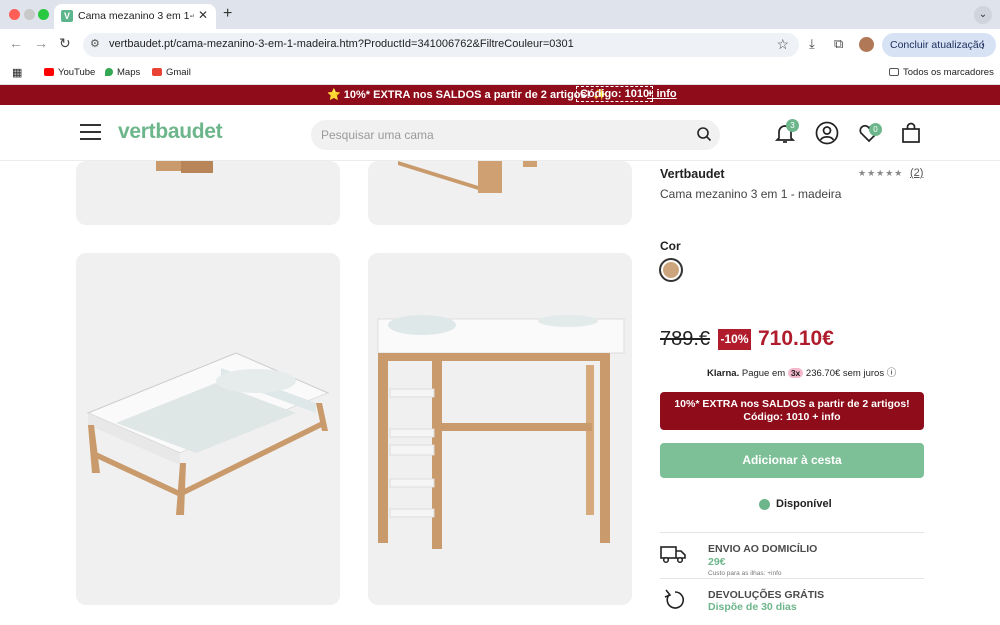 Image resolution: width=1000 pixels, height=625 pixels. Describe the element at coordinates (178, 72) in the screenshot. I see `bookmark-label: Gmail` at that location.